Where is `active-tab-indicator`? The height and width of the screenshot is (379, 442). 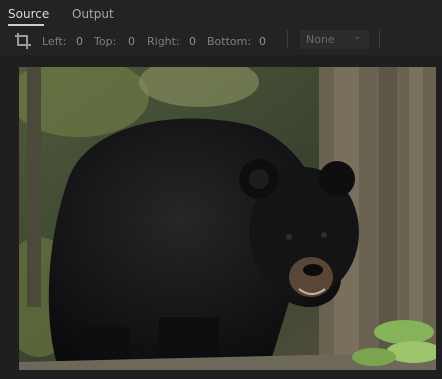
active-tab-indicator is located at coordinates (26, 25).